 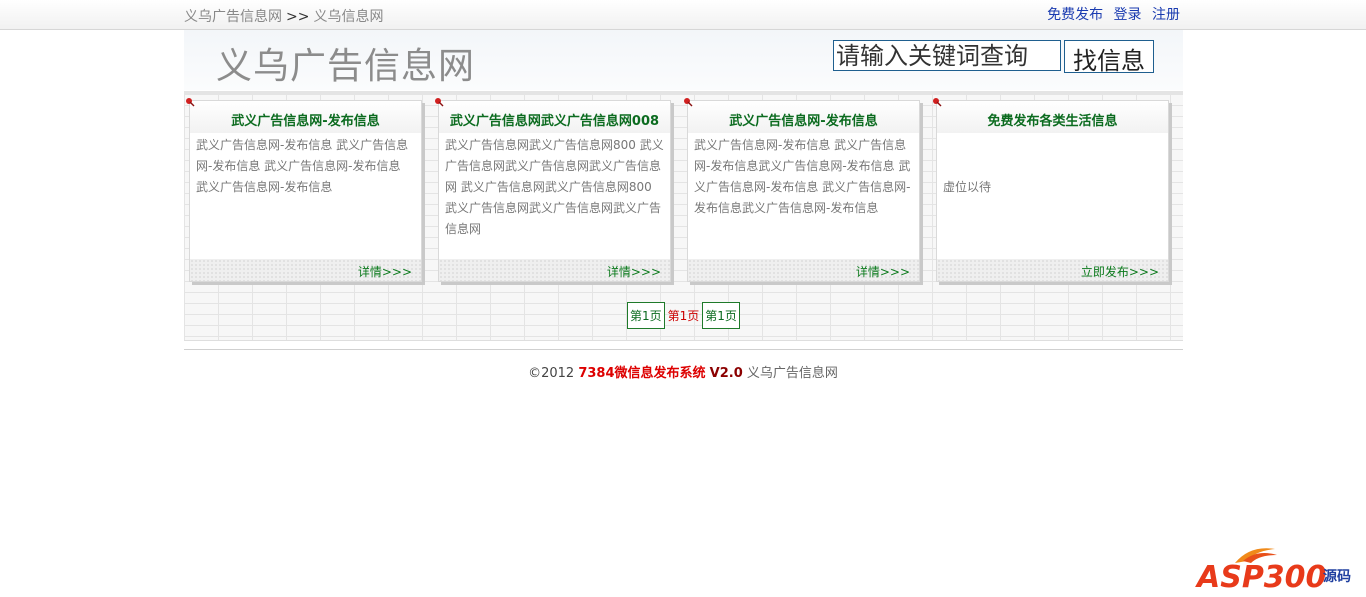 I want to click on site-logo: 义乌广告信息网, so click(x=345, y=63).